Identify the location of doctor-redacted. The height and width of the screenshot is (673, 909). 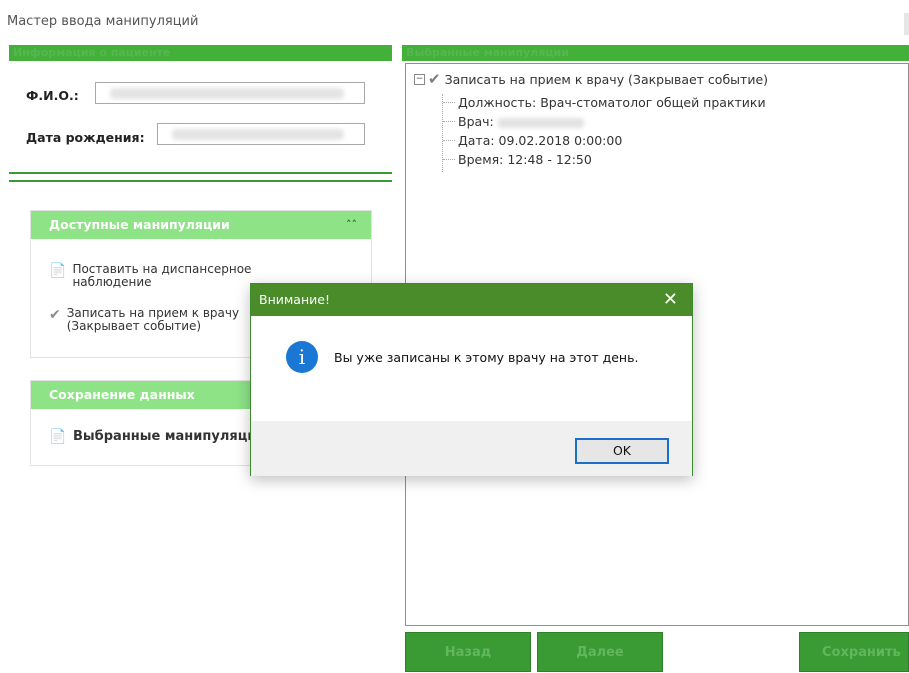
(540, 122).